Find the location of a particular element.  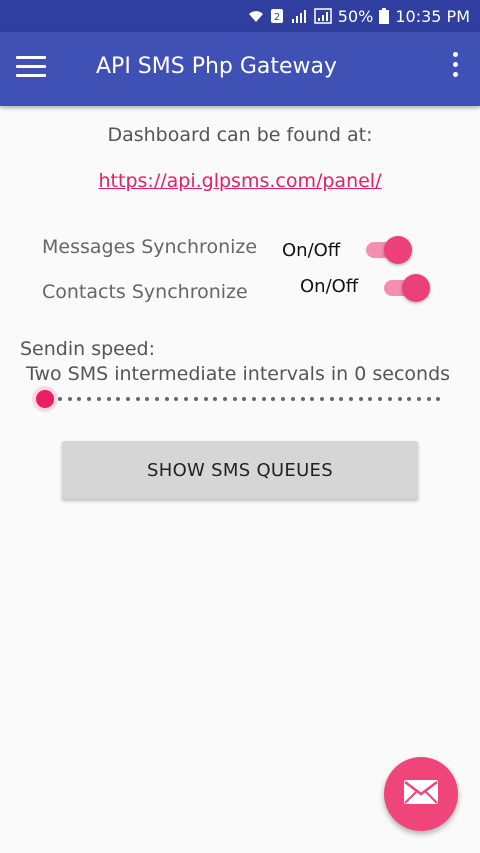

dashboard-label: Dashboard can be found at: is located at coordinates (240, 135).